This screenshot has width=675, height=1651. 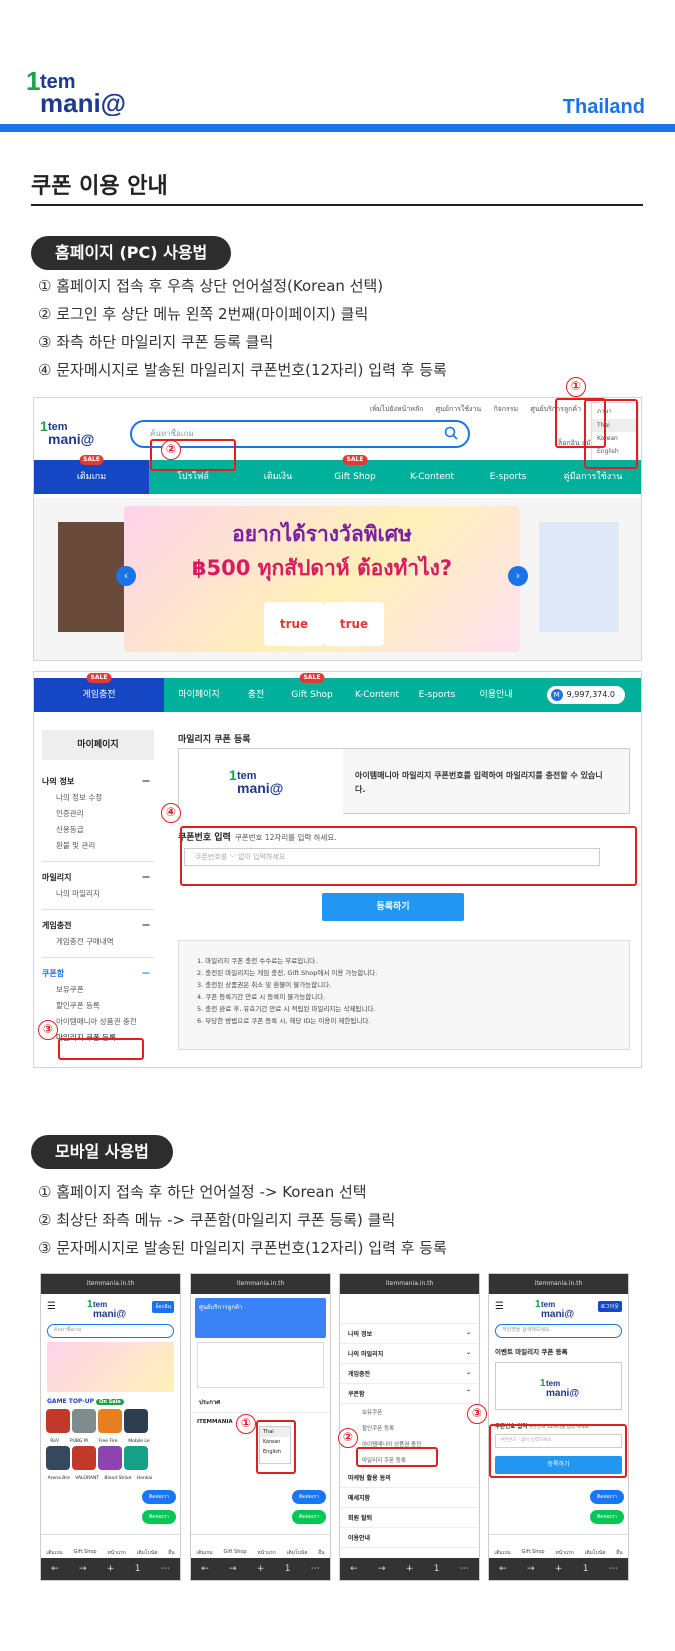 I want to click on menu-item-mileage: 나의 마일리지 ⌄, so click(x=409, y=1354).